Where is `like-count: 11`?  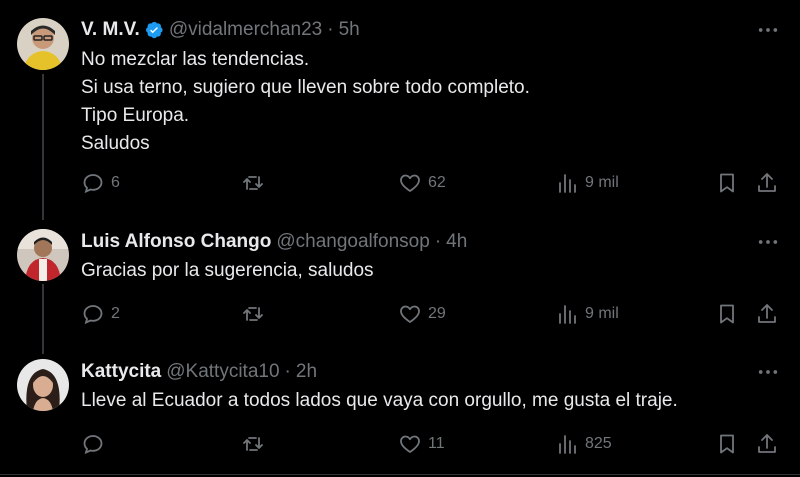 like-count: 11 is located at coordinates (436, 443).